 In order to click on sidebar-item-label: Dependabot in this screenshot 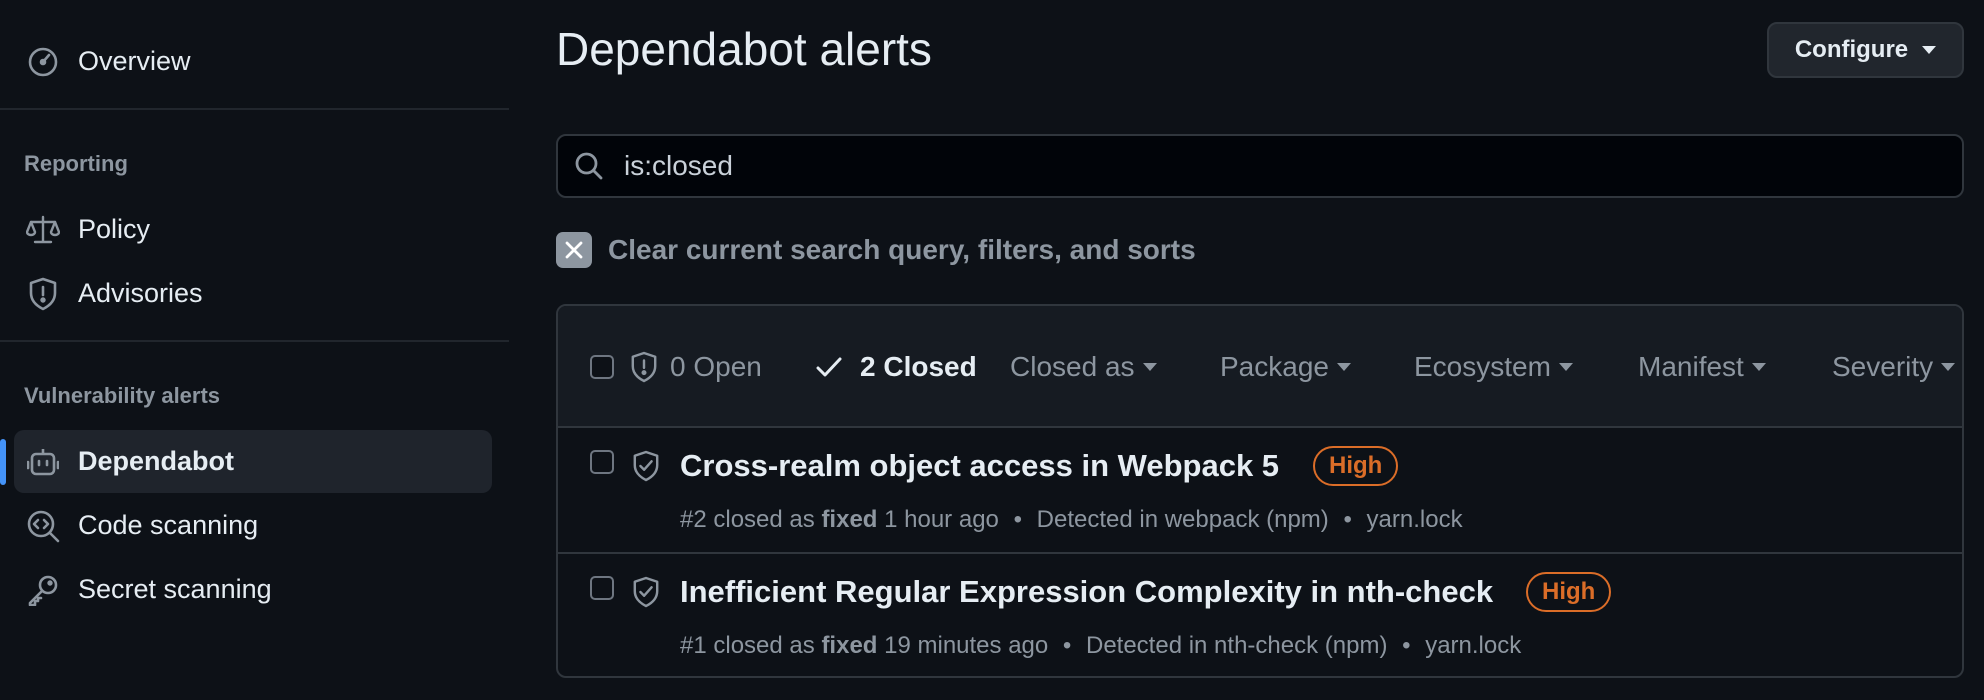, I will do `click(156, 461)`.